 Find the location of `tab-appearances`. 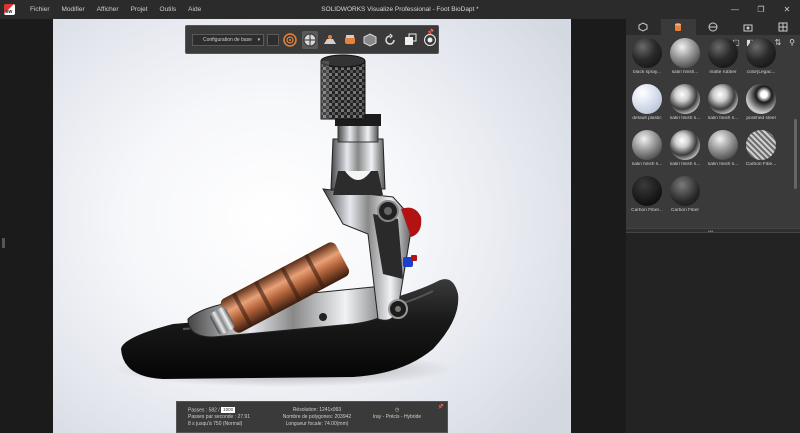

tab-appearances is located at coordinates (678, 27).